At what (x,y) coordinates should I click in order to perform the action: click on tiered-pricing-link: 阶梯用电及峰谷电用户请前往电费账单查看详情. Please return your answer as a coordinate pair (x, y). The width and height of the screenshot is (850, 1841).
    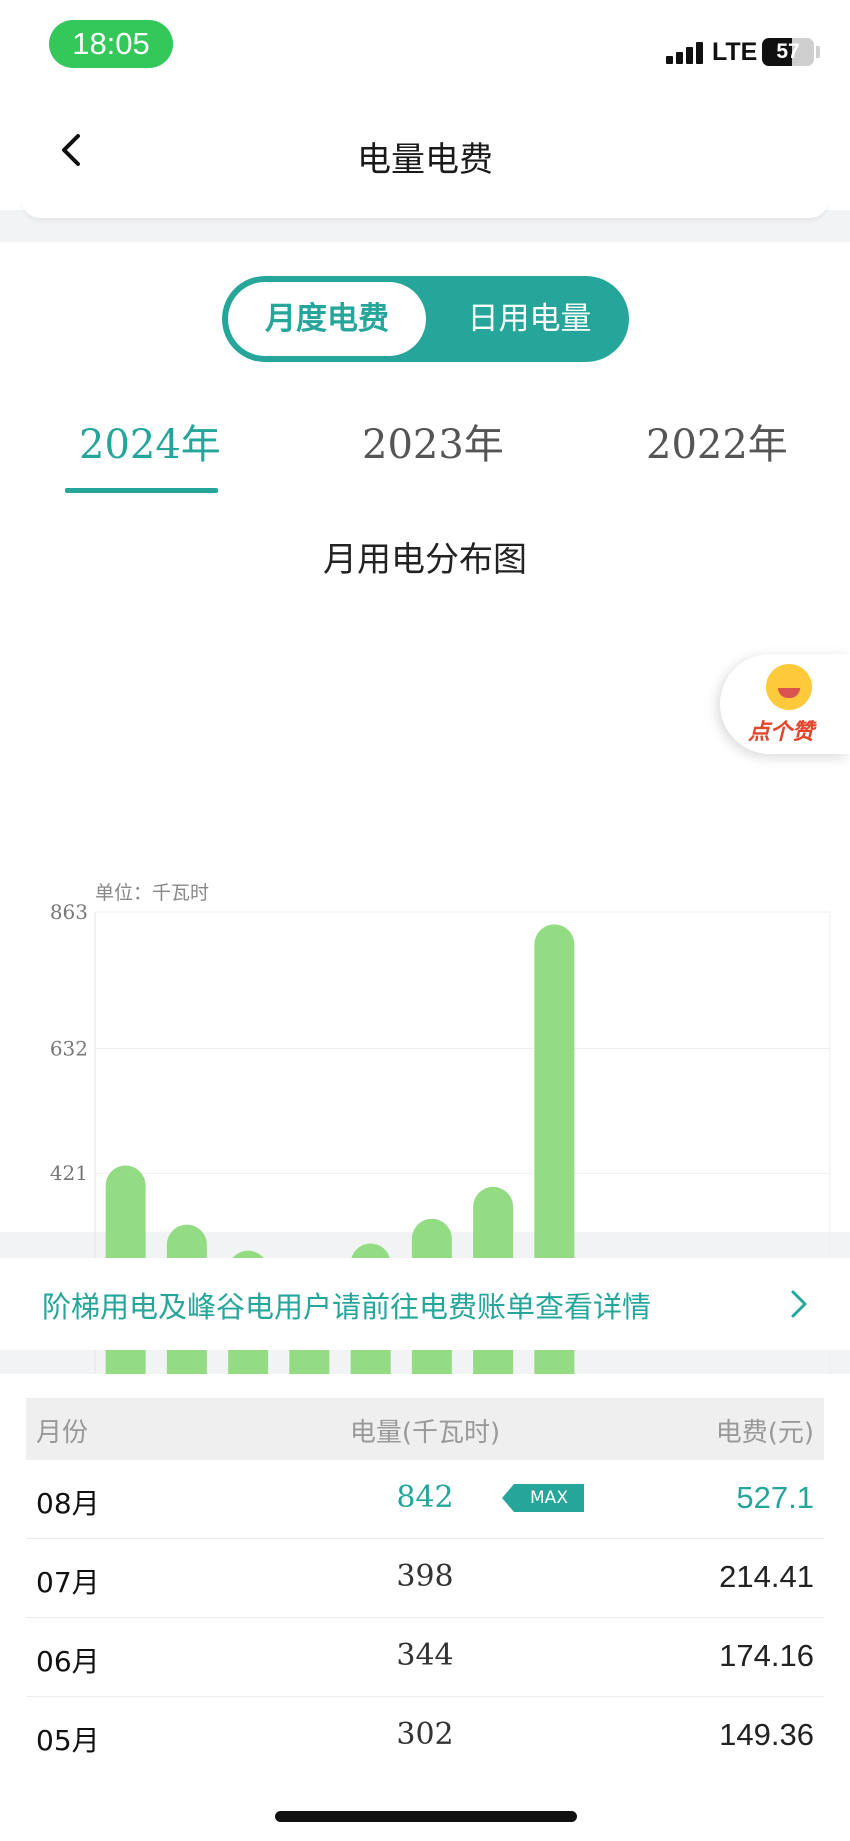
    Looking at the image, I should click on (425, 1304).